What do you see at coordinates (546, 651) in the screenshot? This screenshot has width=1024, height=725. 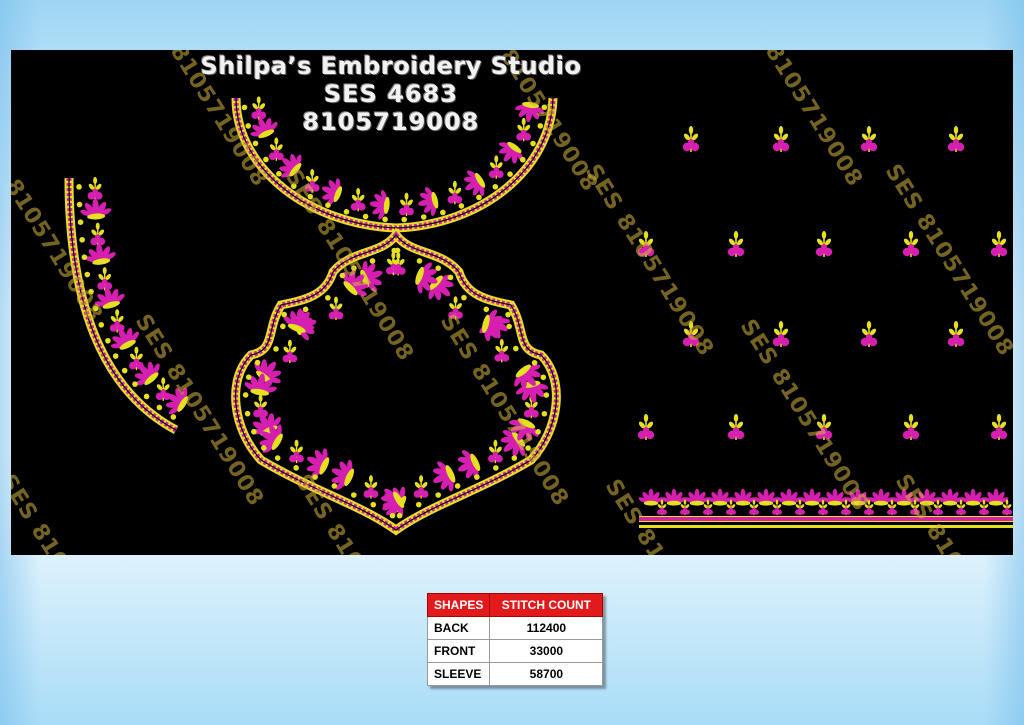 I see `count-cell: 33000` at bounding box center [546, 651].